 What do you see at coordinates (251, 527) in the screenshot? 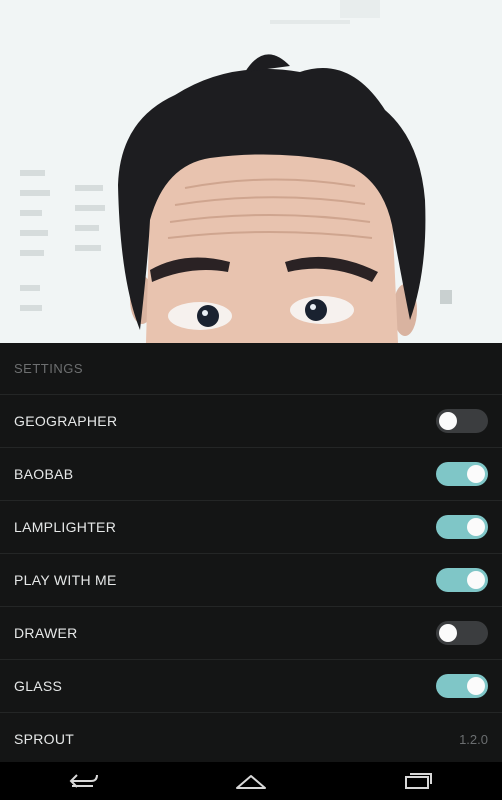
I see `setting-row-lamplighter: LAMPLIGHTER` at bounding box center [251, 527].